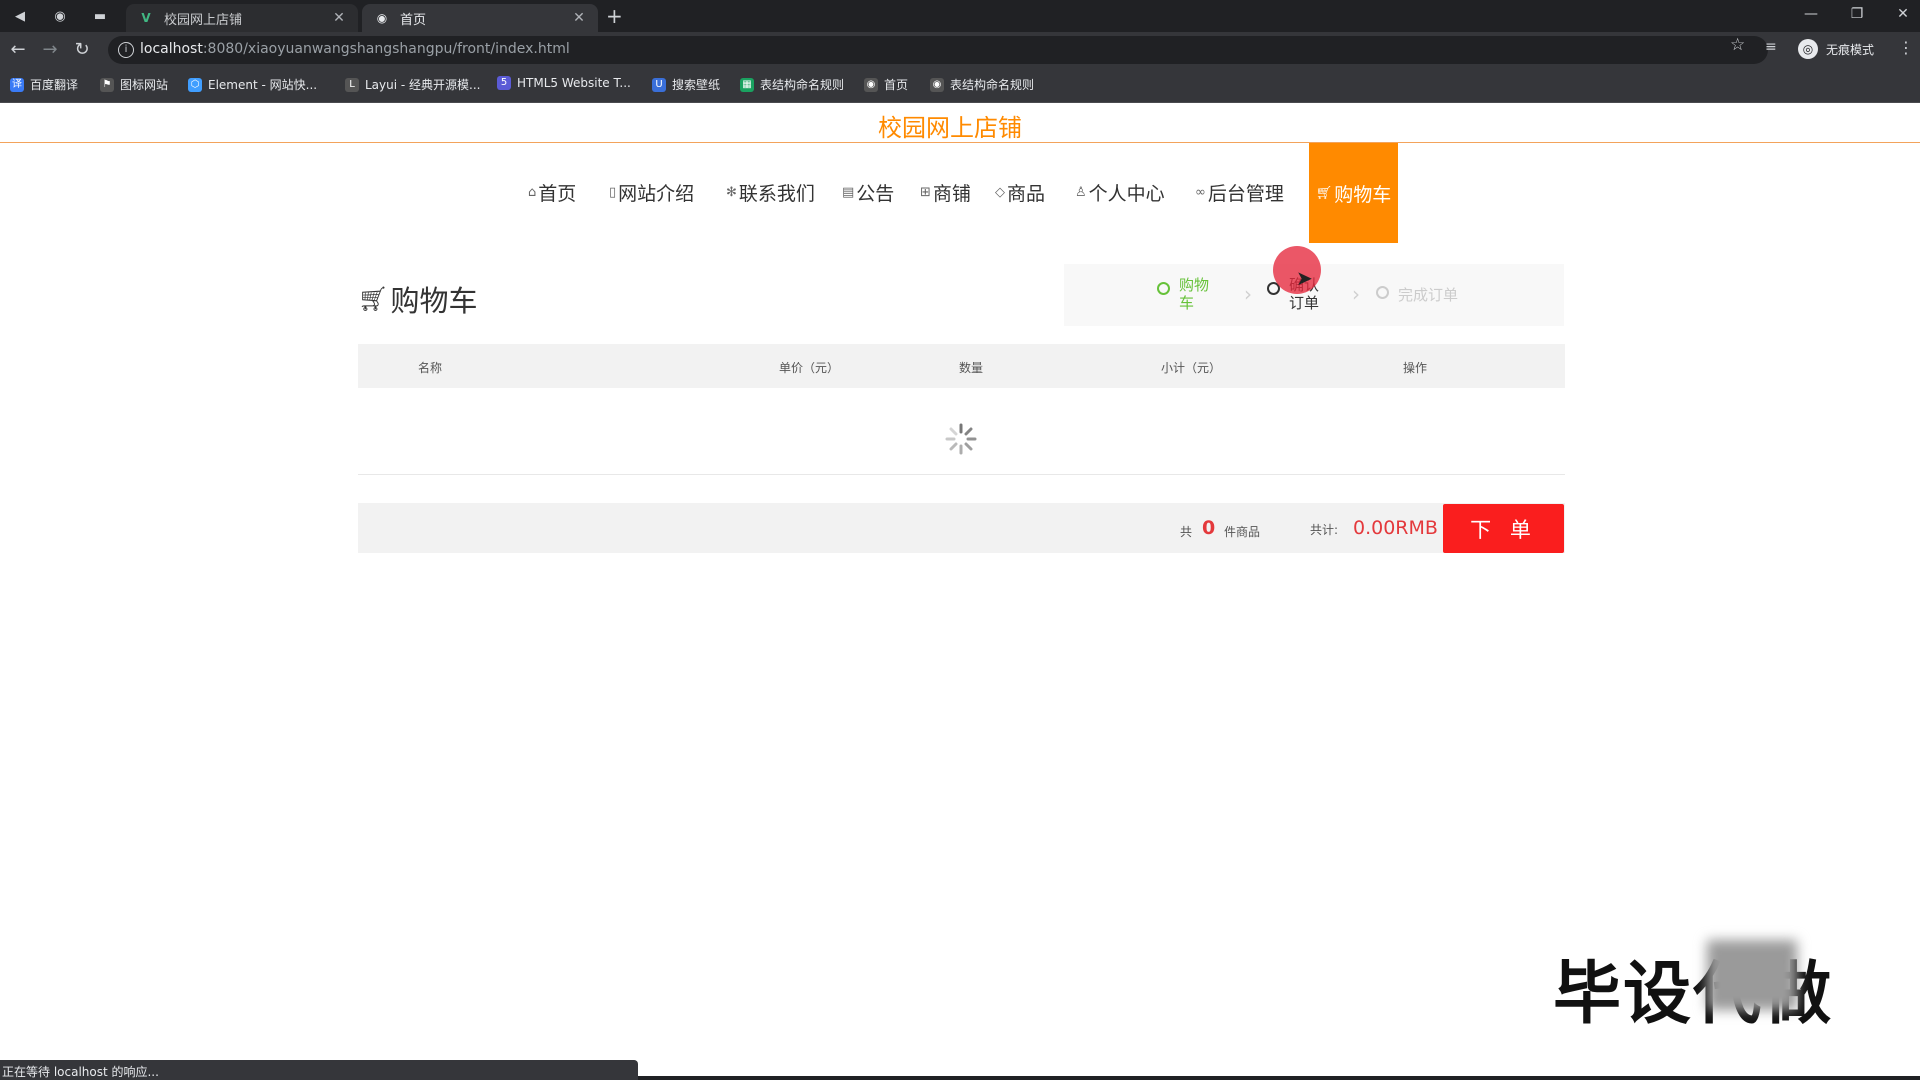 The height and width of the screenshot is (1080, 1920). What do you see at coordinates (961, 439) in the screenshot?
I see `loading-spinner-icon` at bounding box center [961, 439].